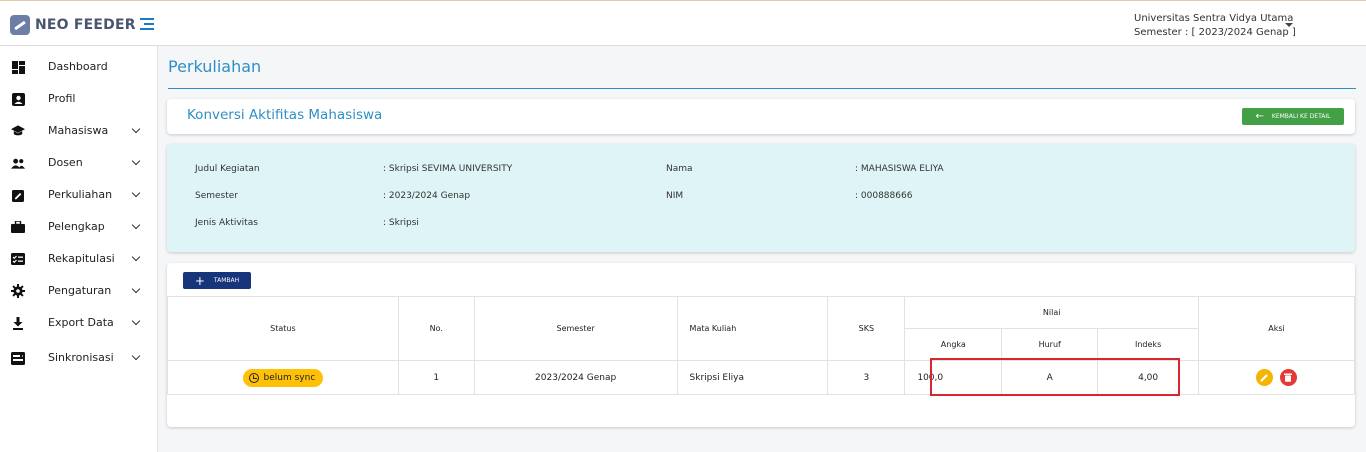  I want to click on sidebar-item-label: Sinkronisasi, so click(81, 357).